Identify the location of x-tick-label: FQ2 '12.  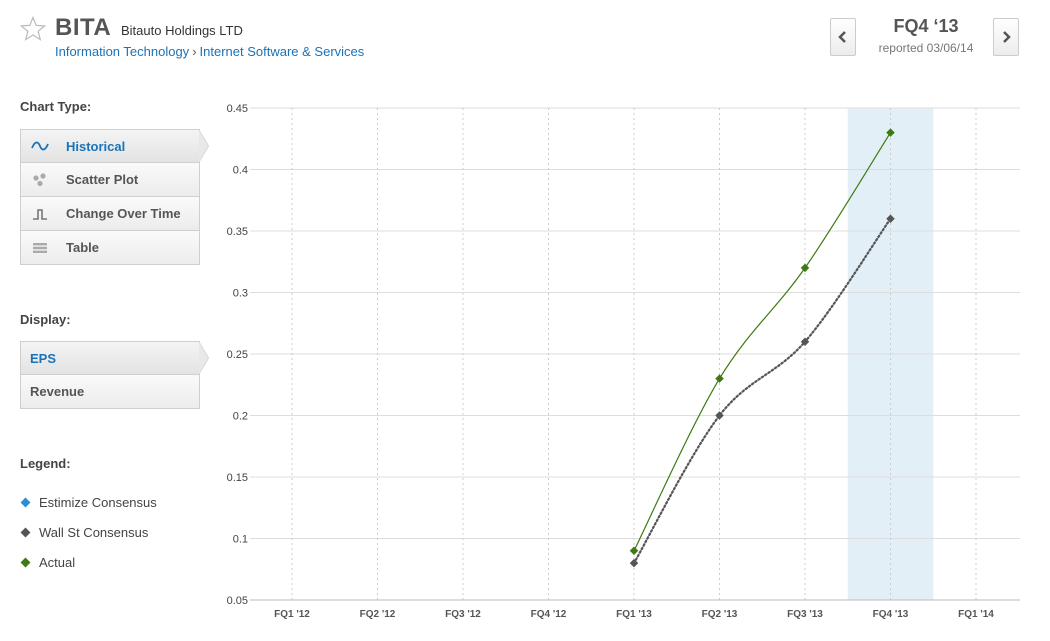
(378, 614).